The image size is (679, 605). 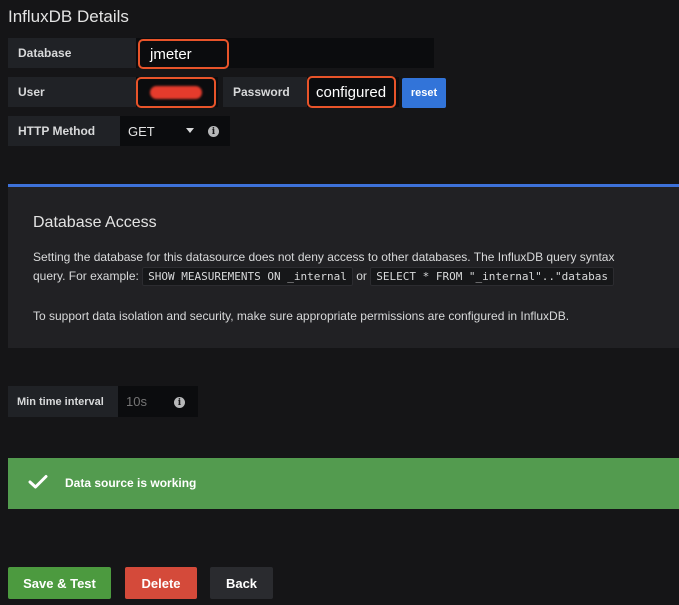 I want to click on chevron-down-icon, so click(x=190, y=130).